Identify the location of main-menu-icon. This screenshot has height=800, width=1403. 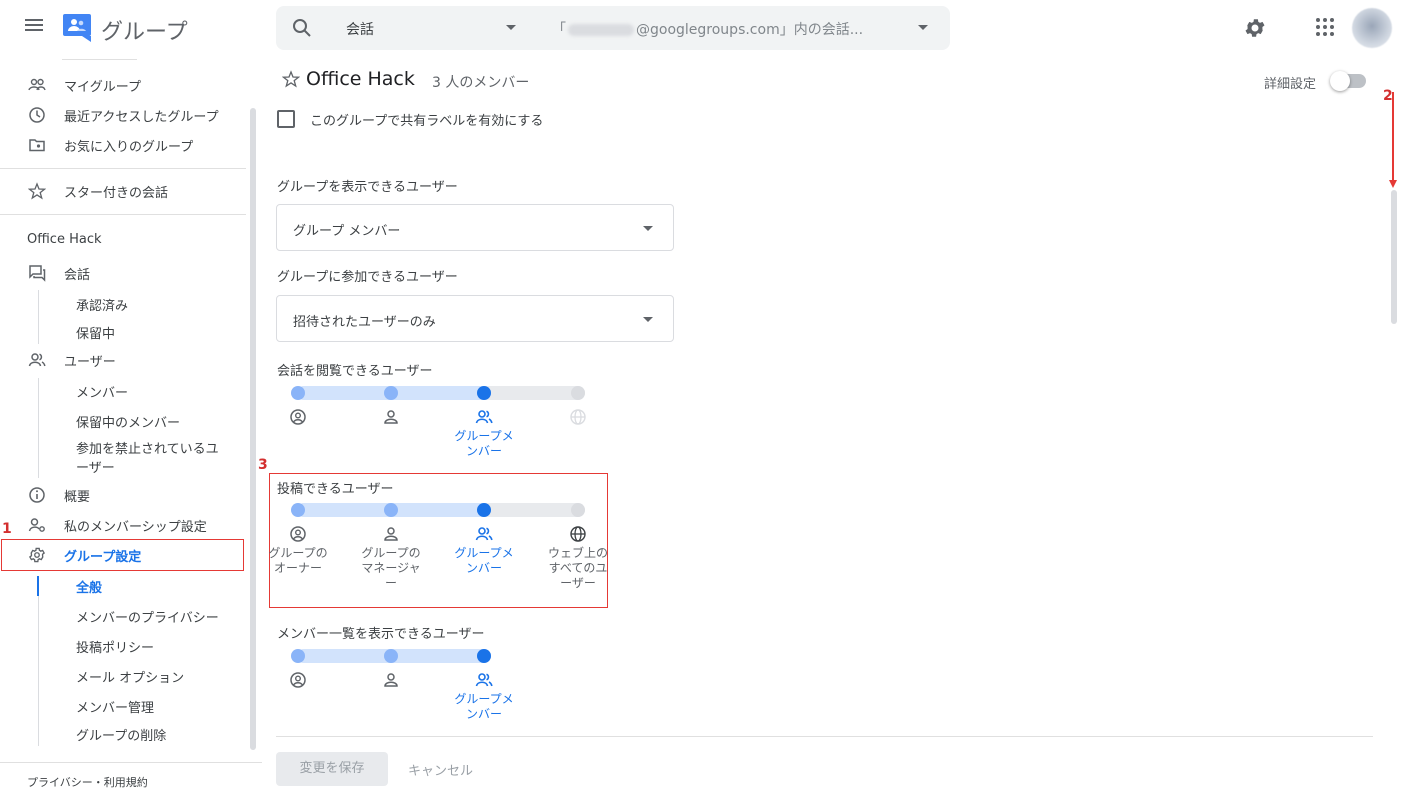
(34, 28).